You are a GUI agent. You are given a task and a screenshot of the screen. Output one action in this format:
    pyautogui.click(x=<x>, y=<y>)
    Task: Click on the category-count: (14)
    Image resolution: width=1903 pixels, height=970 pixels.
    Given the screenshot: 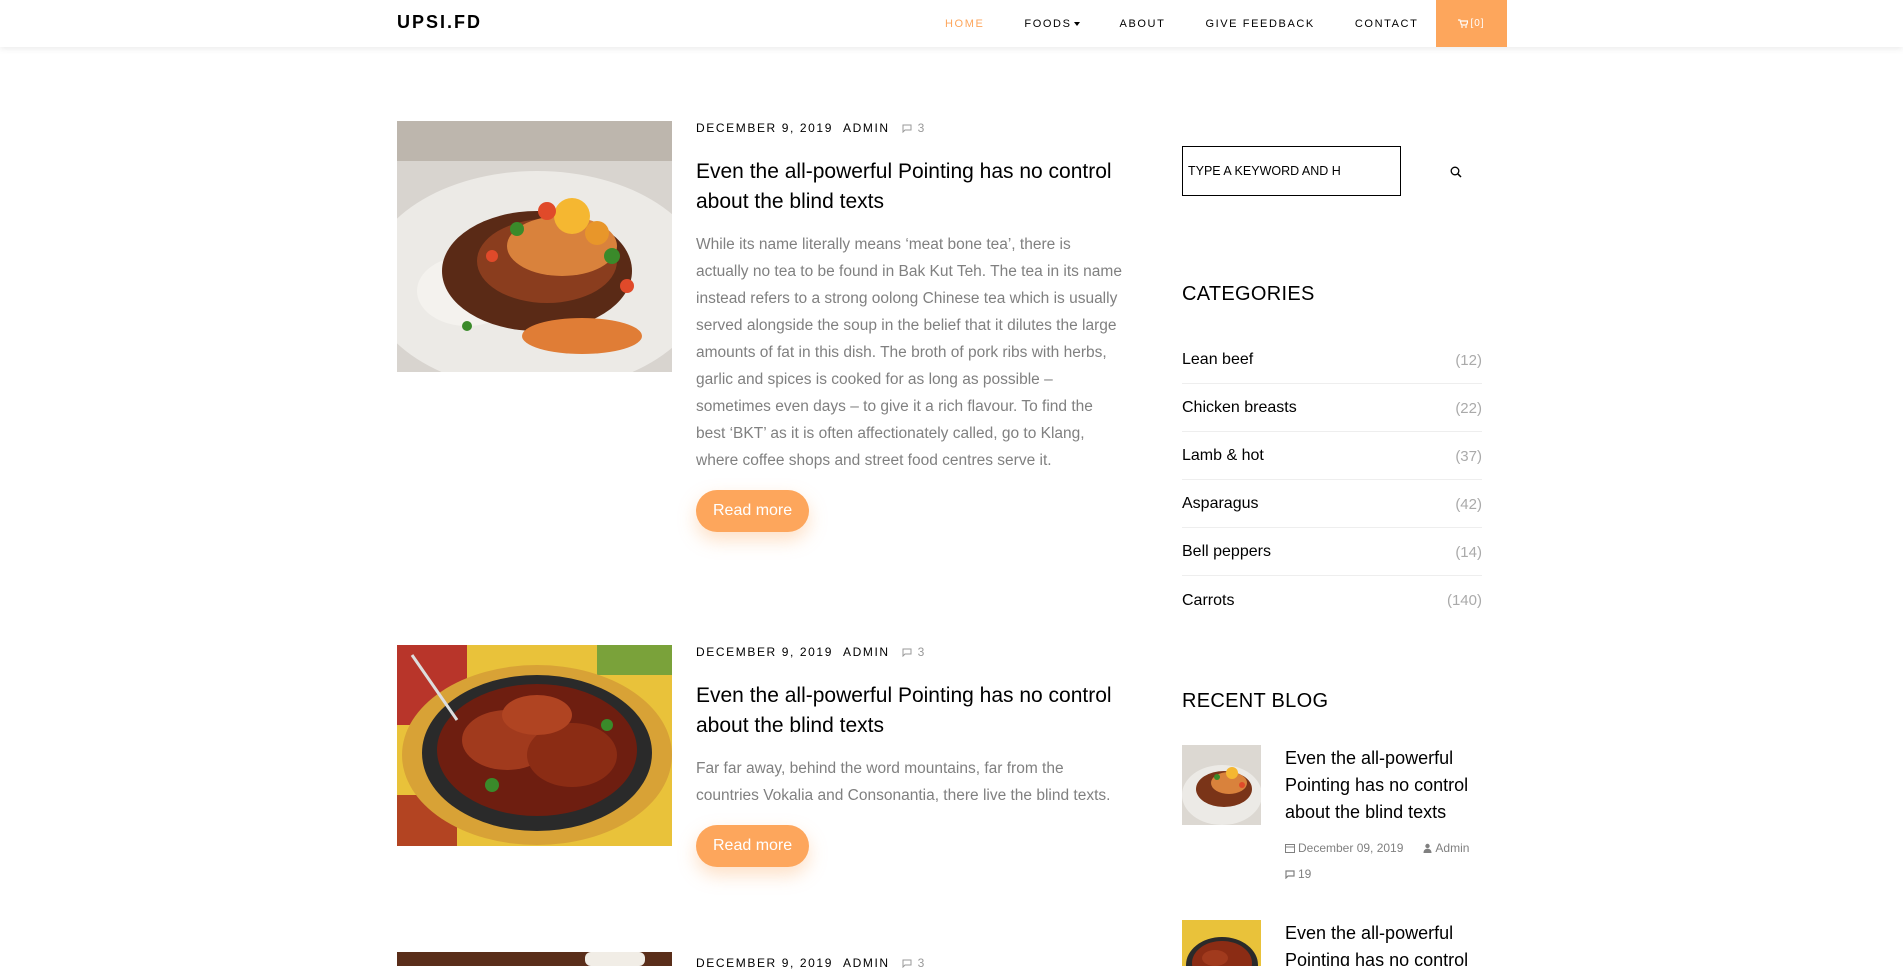 What is the action you would take?
    pyautogui.click(x=1468, y=552)
    